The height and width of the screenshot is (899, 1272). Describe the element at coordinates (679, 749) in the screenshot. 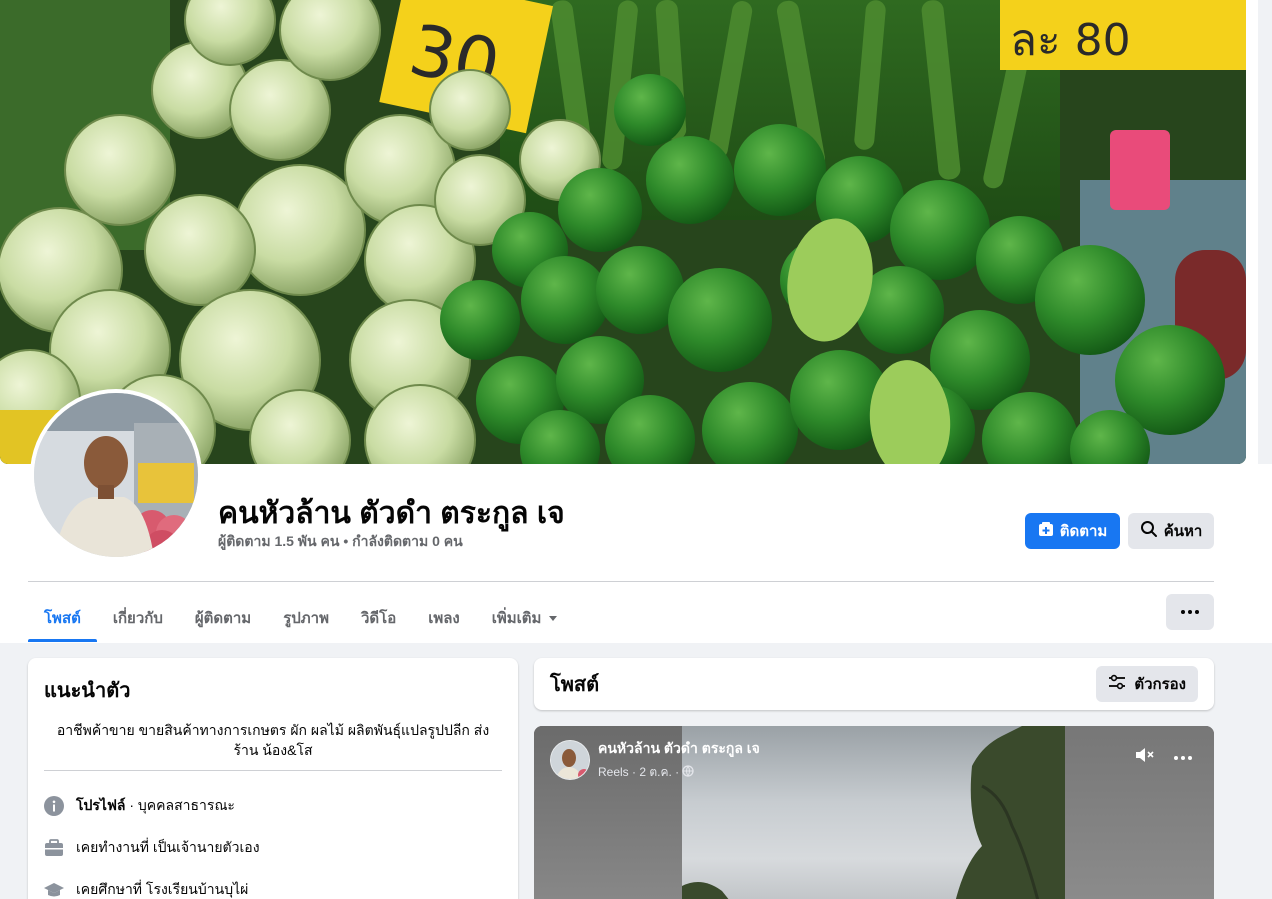

I see `reel-author-name: คนหัวล้าน ตัวดำ ตระกูล เจ` at that location.